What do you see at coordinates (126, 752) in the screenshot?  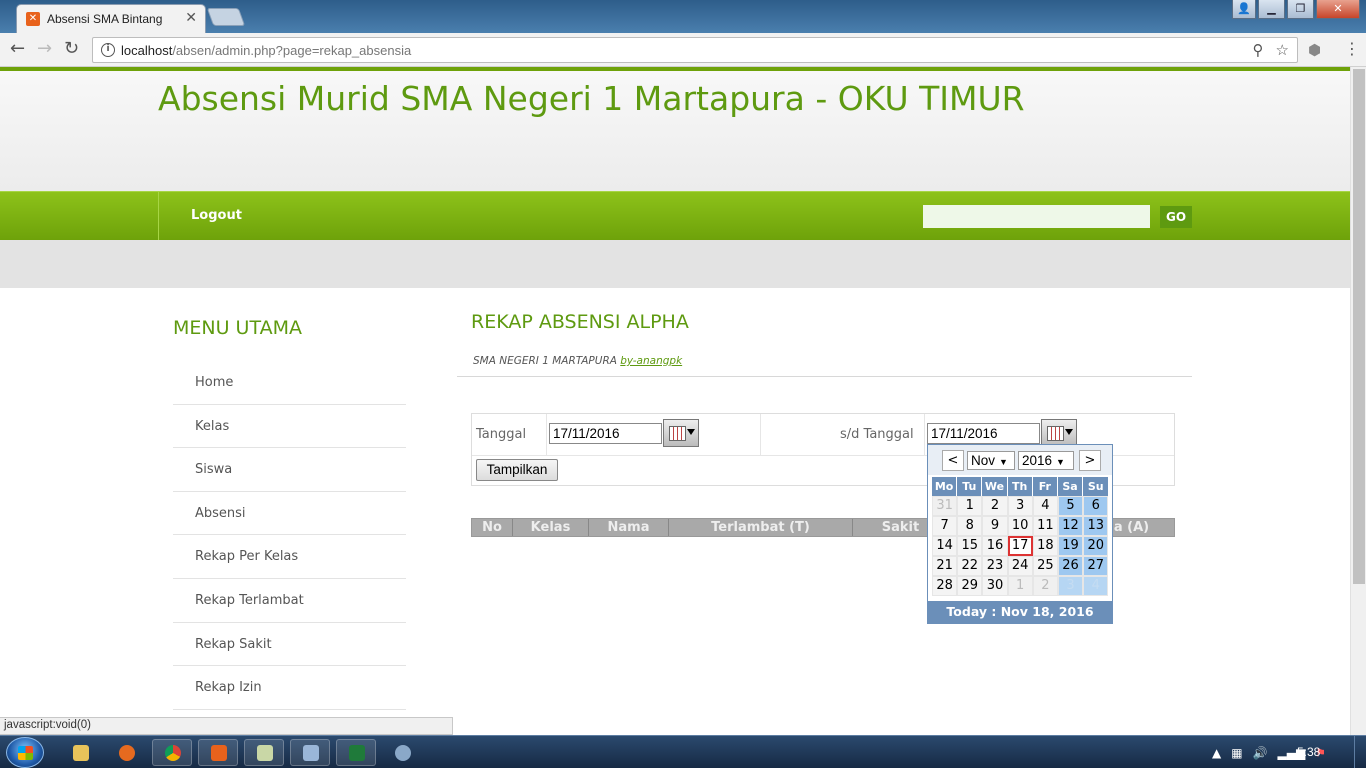 I see `taskbar-firefox` at bounding box center [126, 752].